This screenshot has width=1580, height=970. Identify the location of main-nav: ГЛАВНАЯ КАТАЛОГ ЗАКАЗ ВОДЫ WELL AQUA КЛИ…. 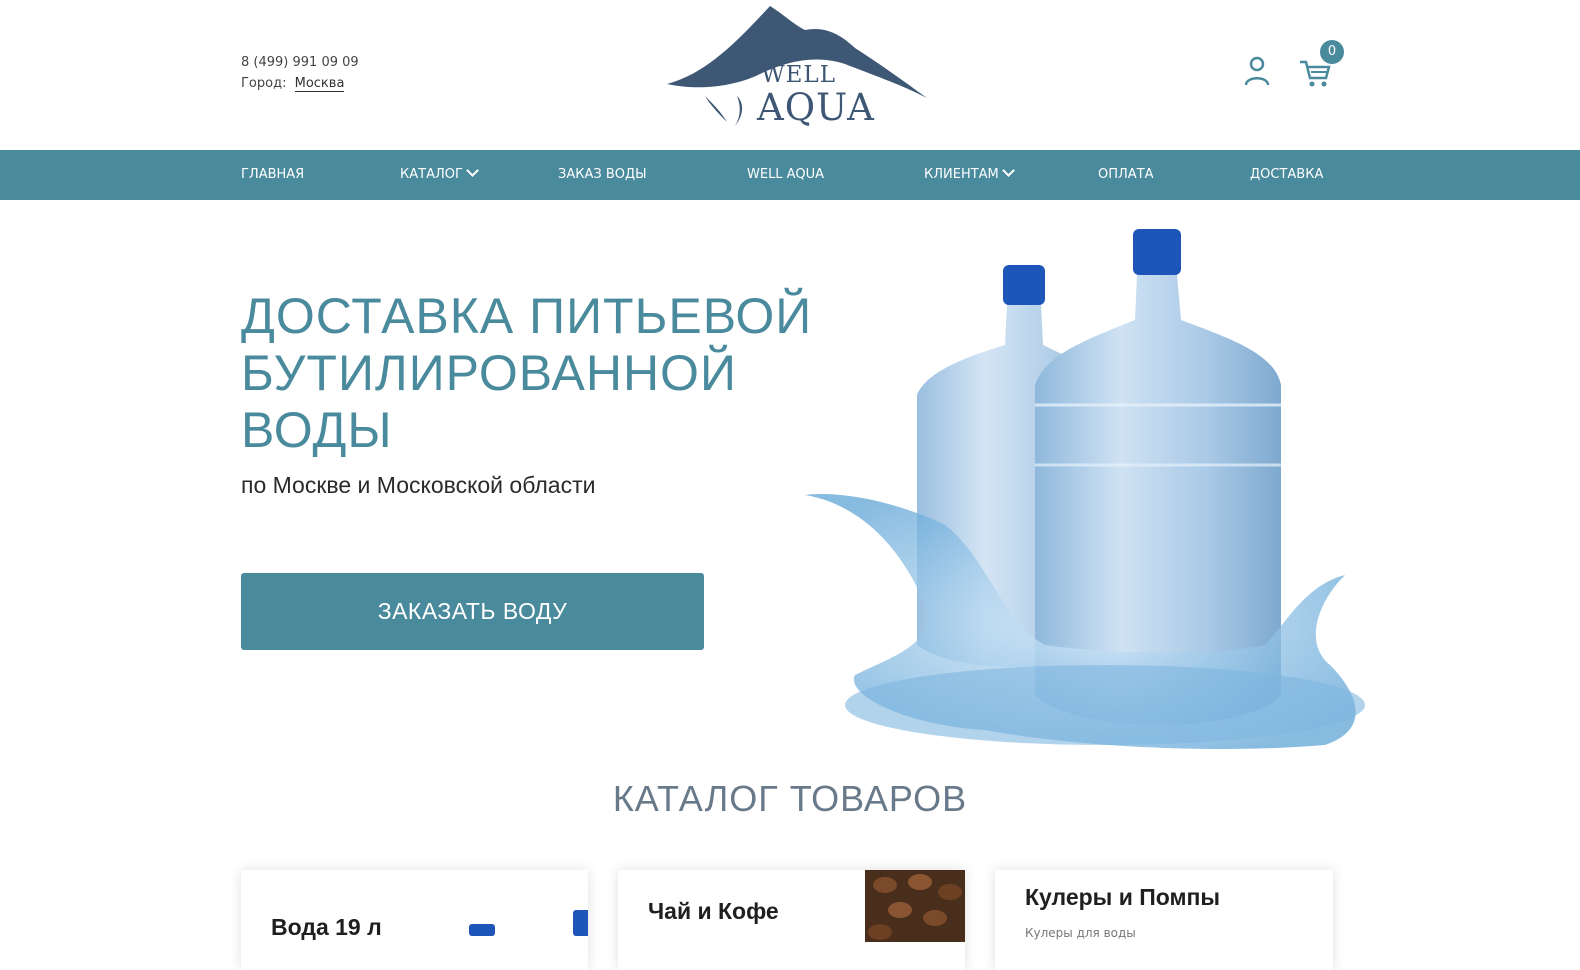
(790, 175).